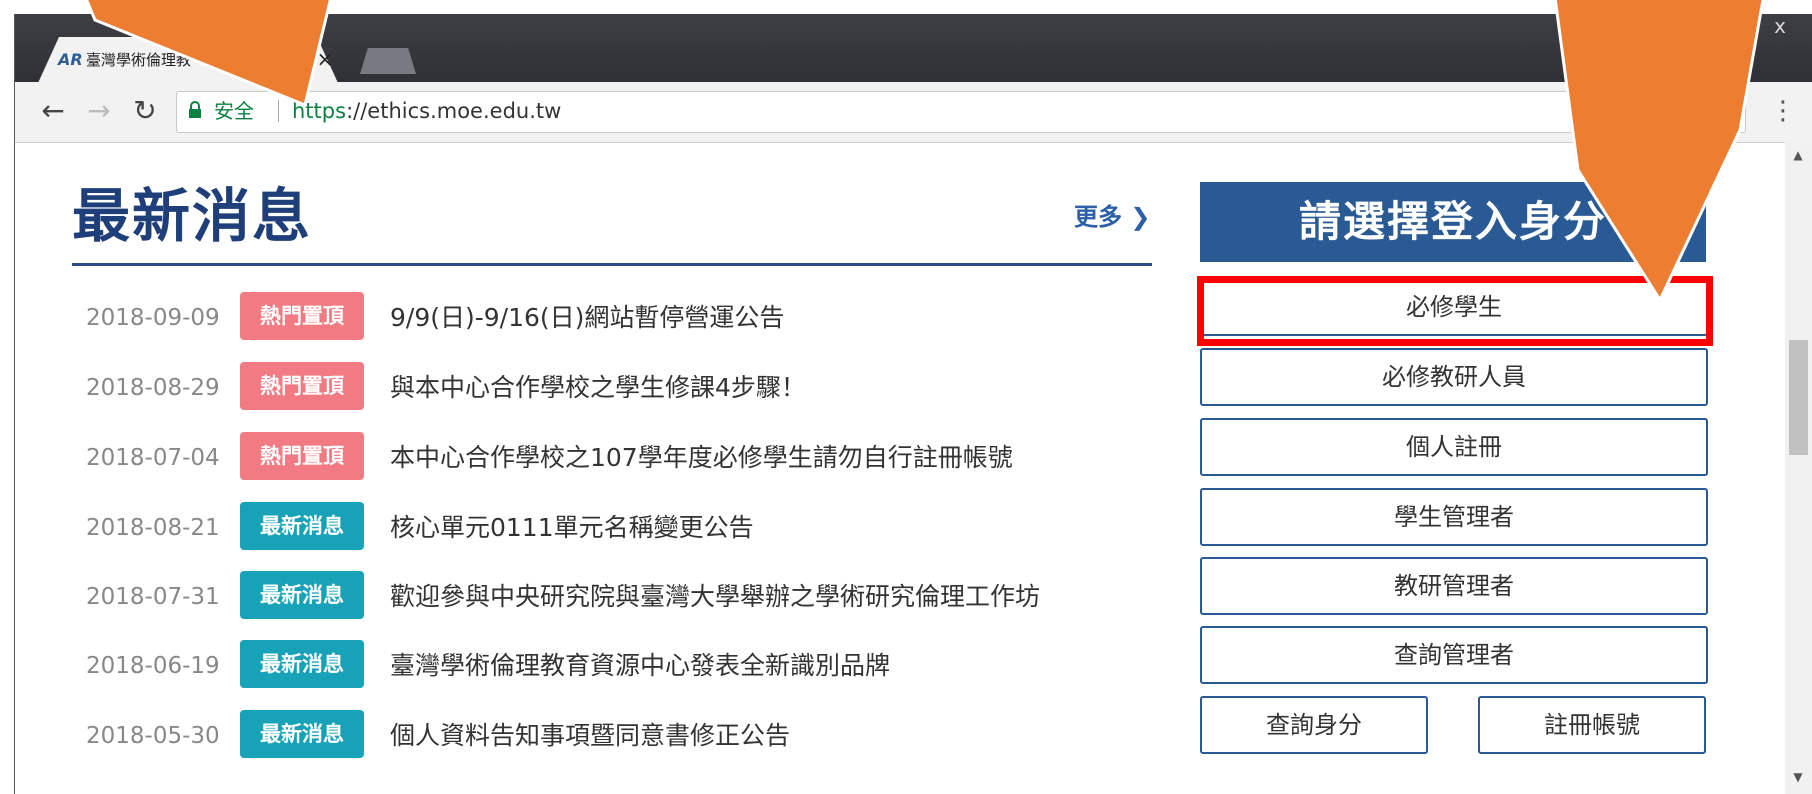  What do you see at coordinates (208, 54) in the screenshot?
I see `arrow-to-url-annotation` at bounding box center [208, 54].